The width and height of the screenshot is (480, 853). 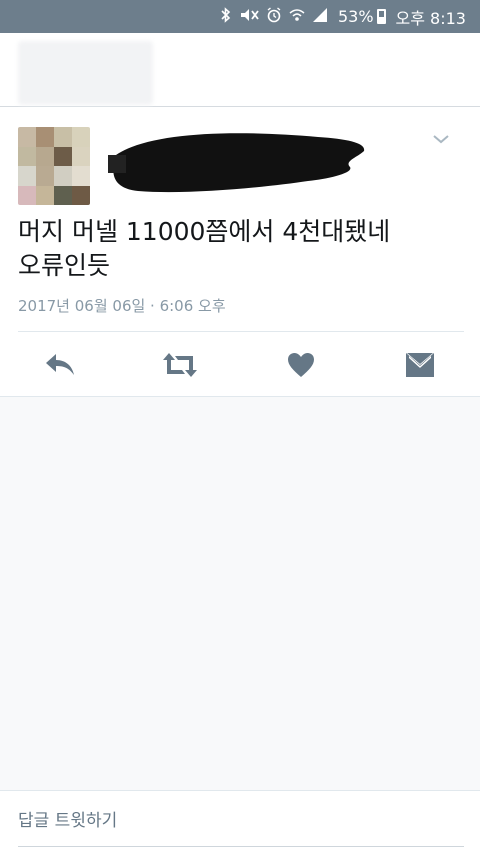 What do you see at coordinates (249, 16) in the screenshot?
I see `mute-icon` at bounding box center [249, 16].